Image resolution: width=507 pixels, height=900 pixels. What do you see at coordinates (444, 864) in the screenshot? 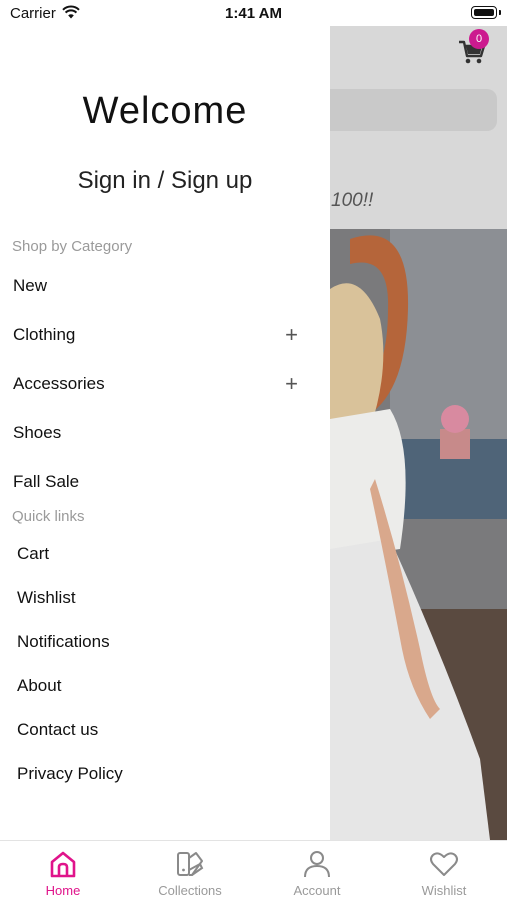
I see `heart-icon` at bounding box center [444, 864].